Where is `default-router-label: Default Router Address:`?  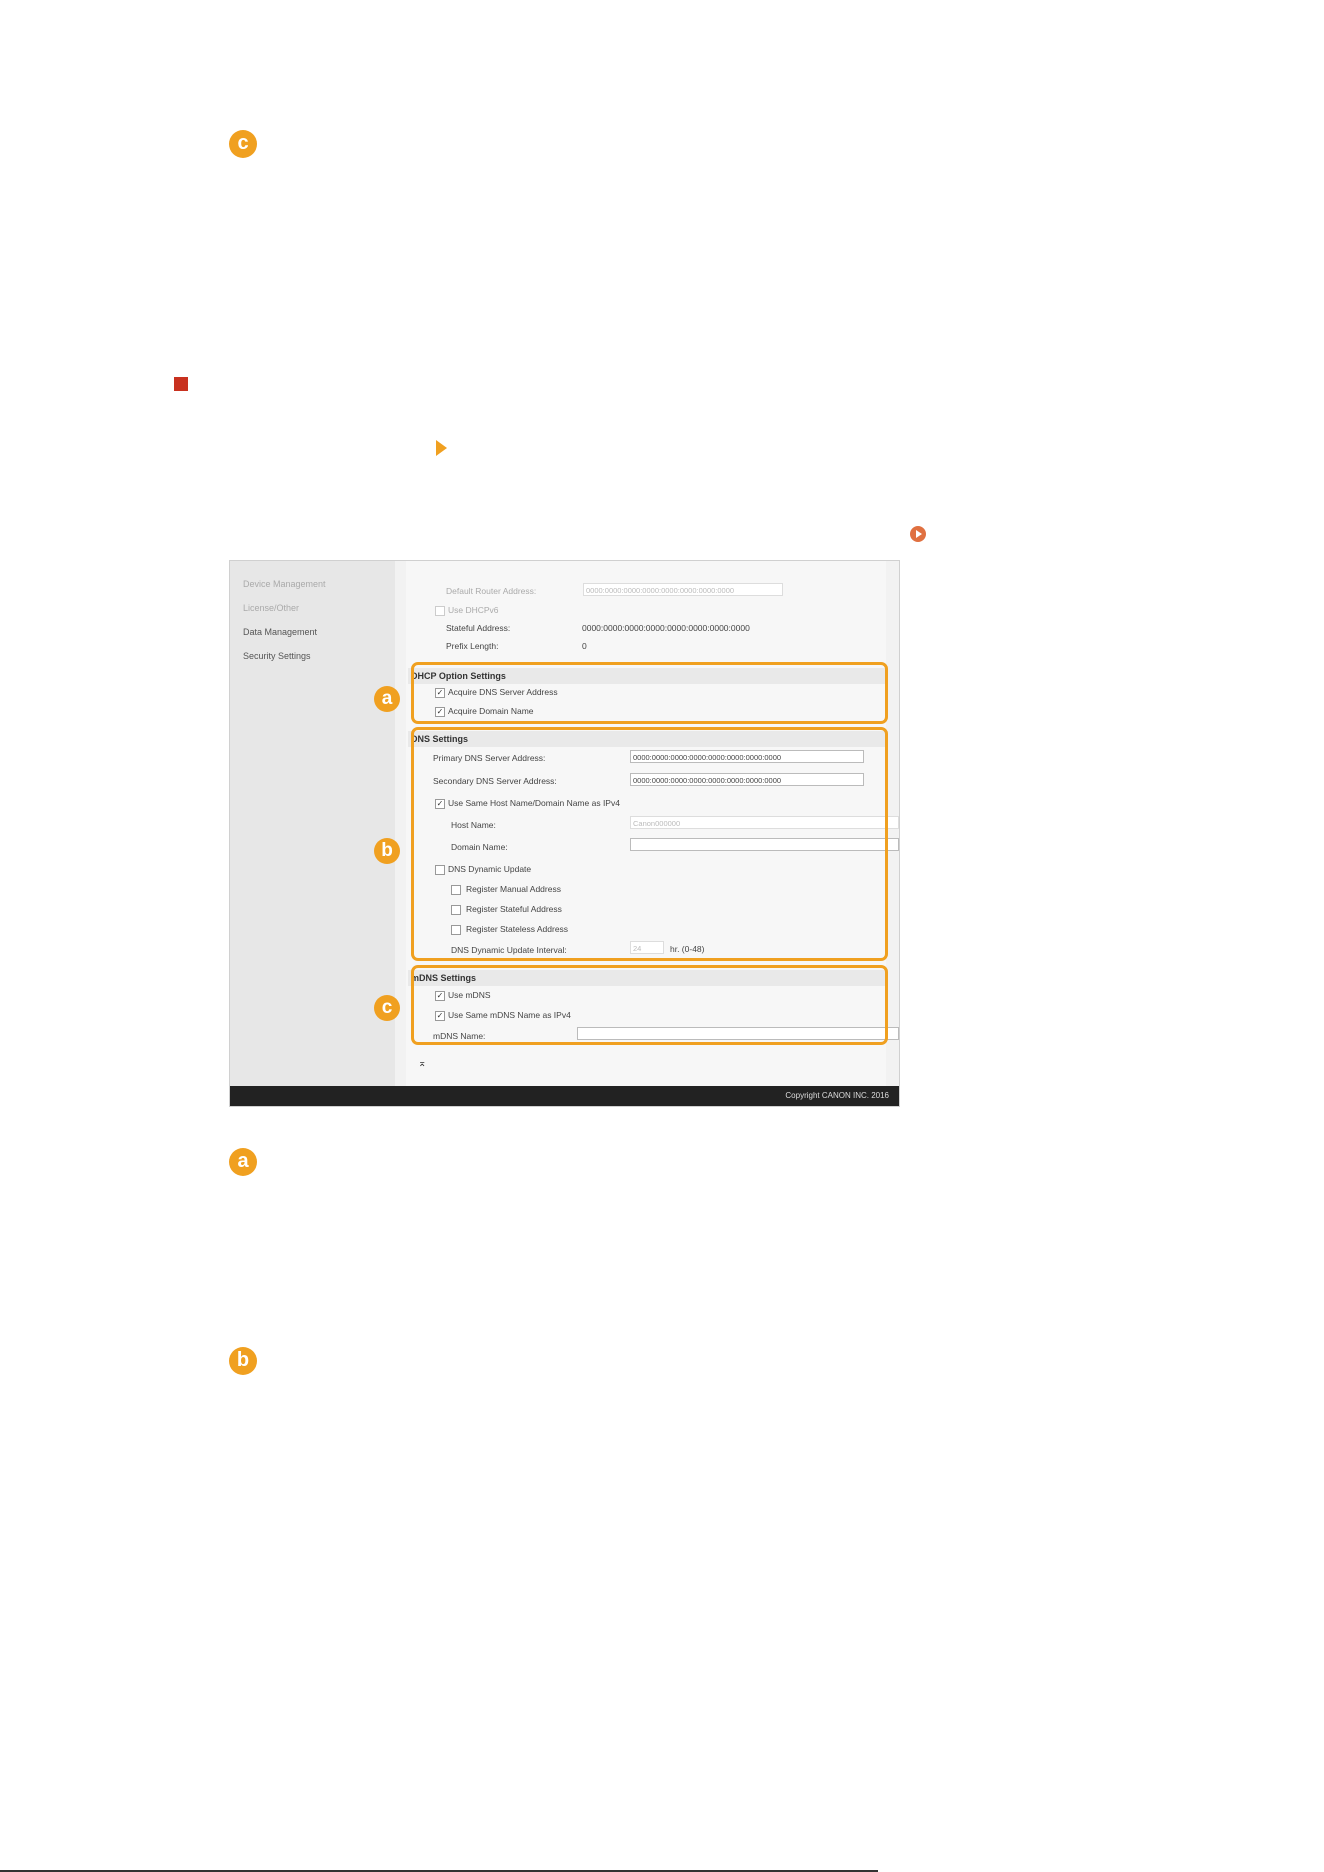
default-router-label: Default Router Address: is located at coordinates (491, 591).